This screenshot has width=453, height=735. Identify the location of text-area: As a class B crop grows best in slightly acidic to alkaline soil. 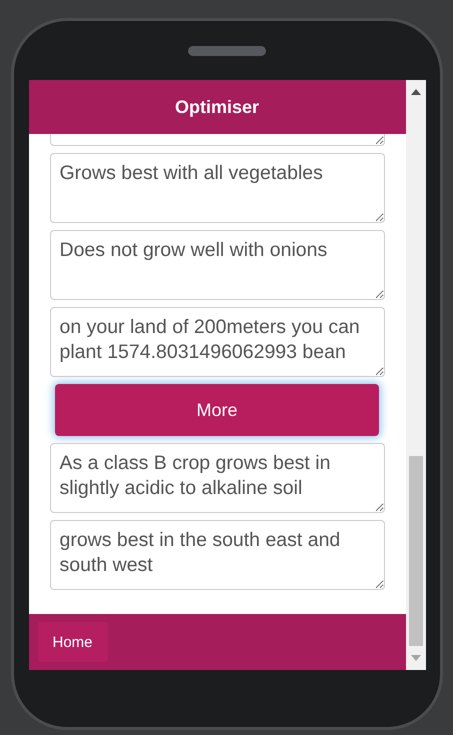
(217, 478).